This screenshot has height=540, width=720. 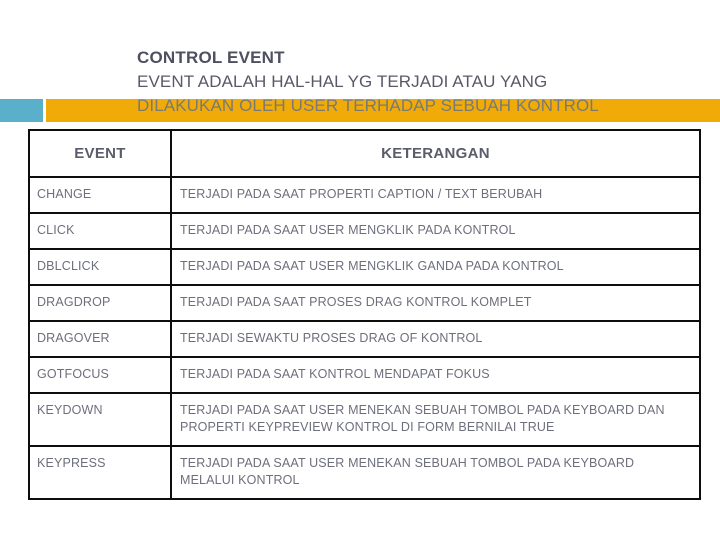 I want to click on cell-event: DBLCLICK, so click(x=100, y=267).